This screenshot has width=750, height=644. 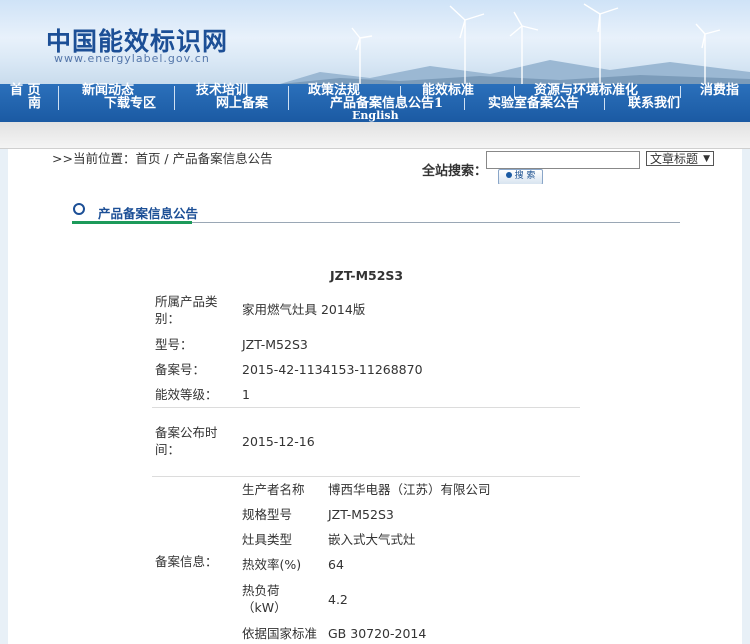 What do you see at coordinates (375, 135) in the screenshot?
I see `nav-sub-strip` at bounding box center [375, 135].